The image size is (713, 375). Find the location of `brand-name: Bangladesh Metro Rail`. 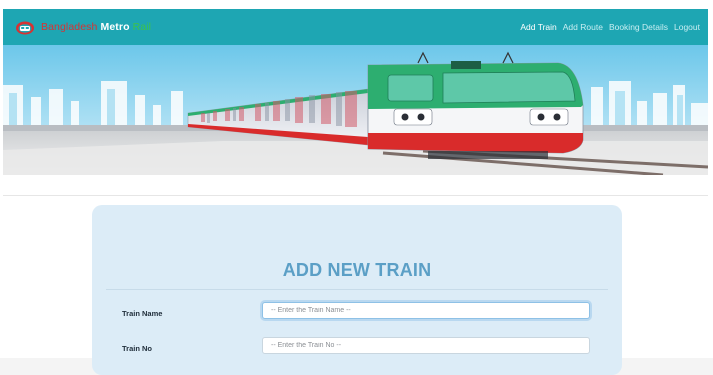

brand-name: Bangladesh Metro Rail is located at coordinates (96, 27).